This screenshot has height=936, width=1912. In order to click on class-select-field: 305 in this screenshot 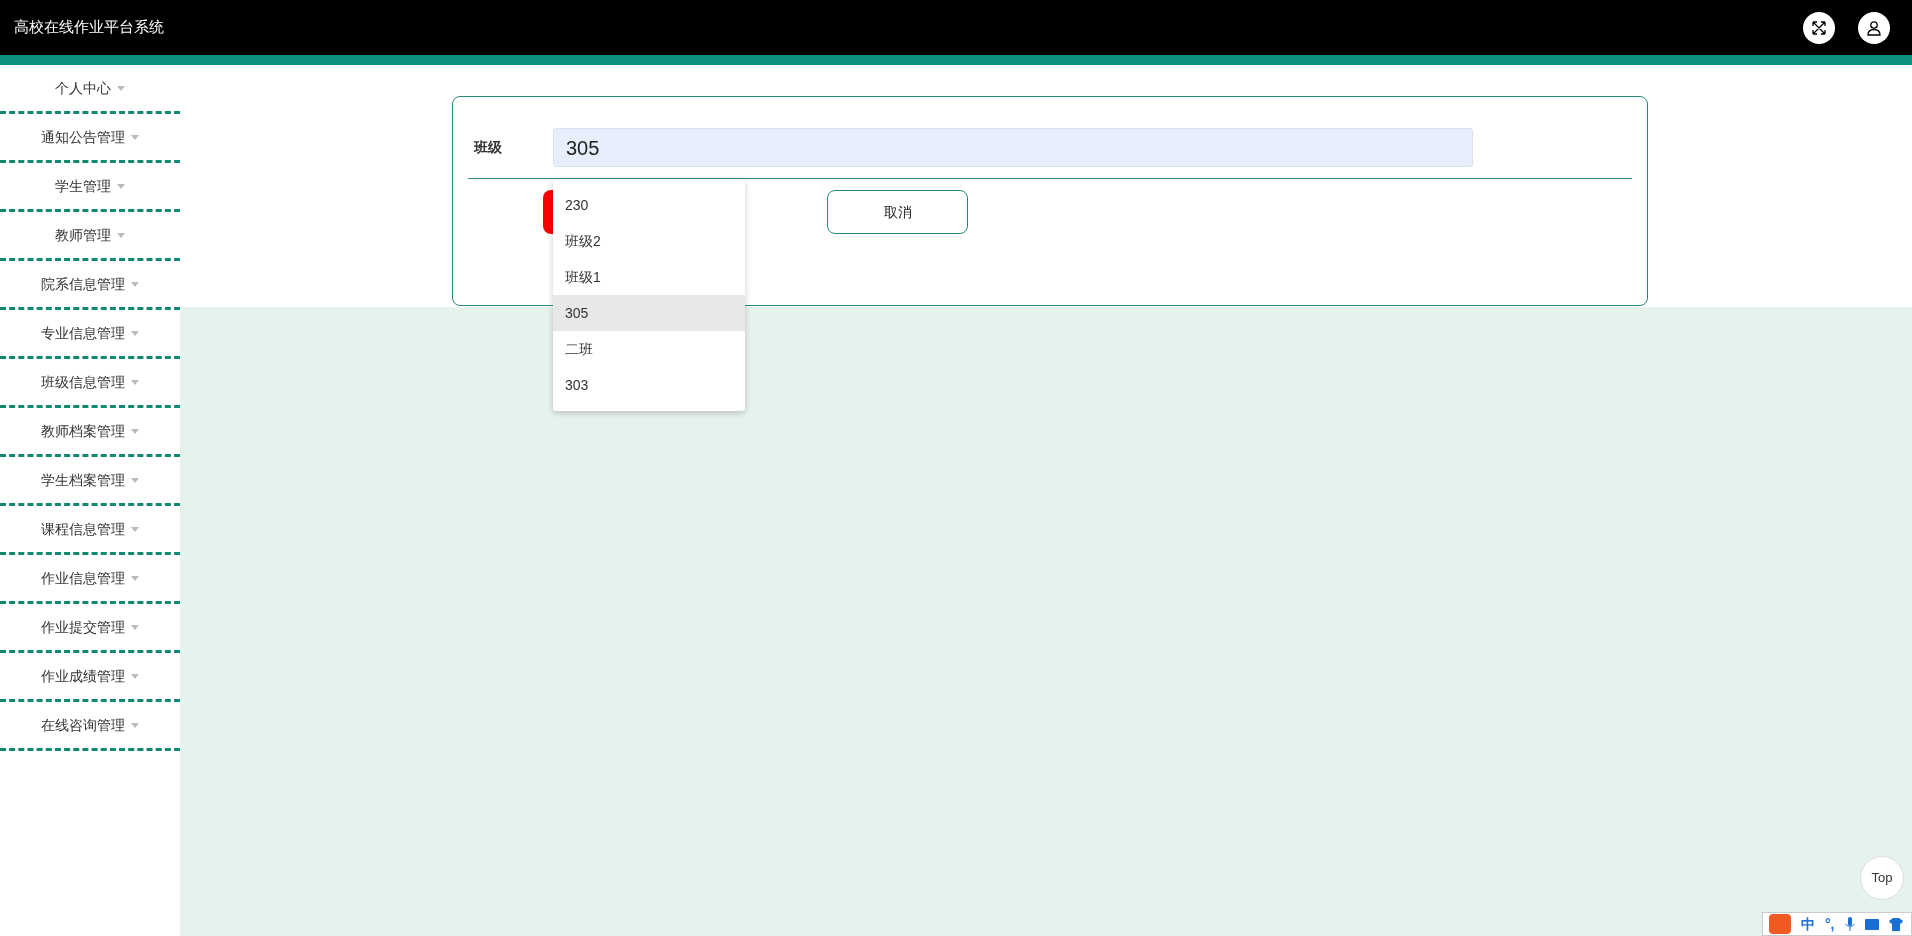, I will do `click(1013, 147)`.